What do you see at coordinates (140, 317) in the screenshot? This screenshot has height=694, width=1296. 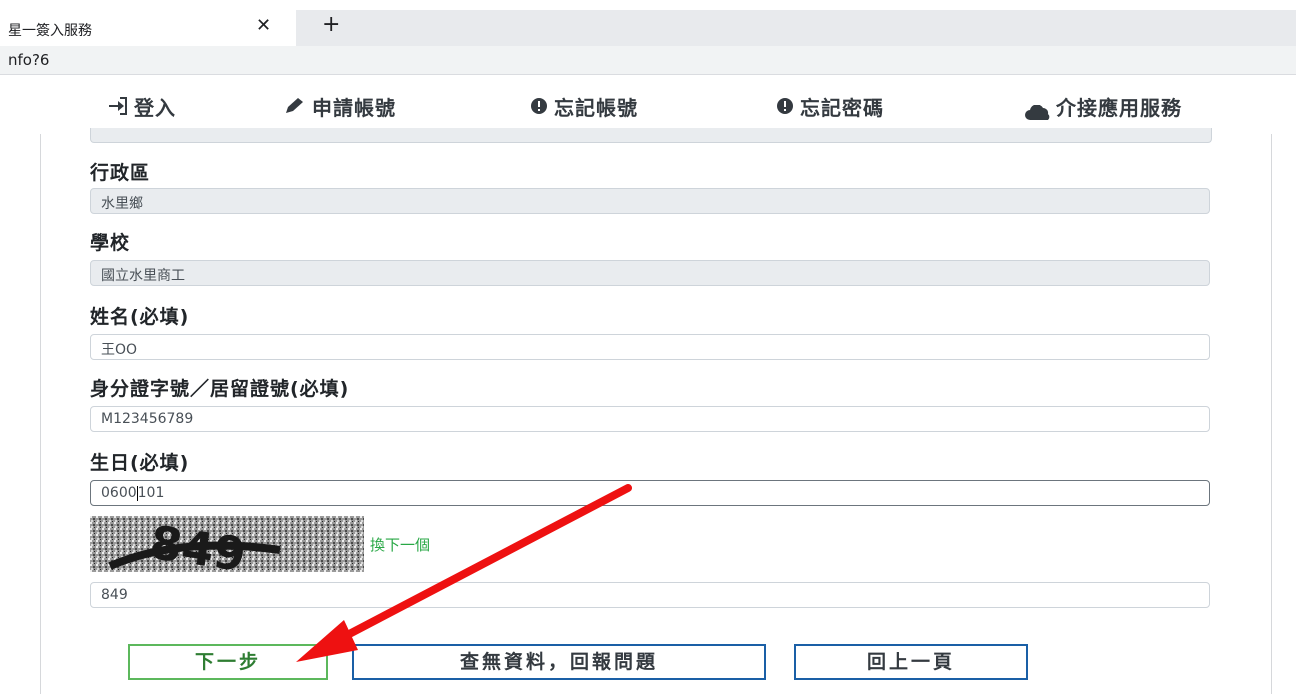 I see `name-label: 姓名(必填)` at bounding box center [140, 317].